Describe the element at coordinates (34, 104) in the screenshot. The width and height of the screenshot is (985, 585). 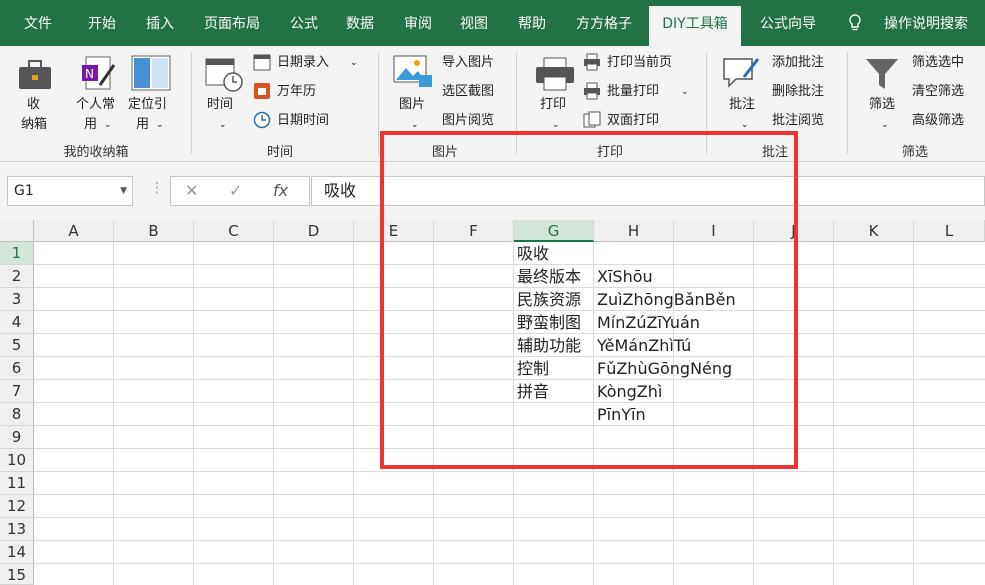
I see `storage-box-label1: 收` at that location.